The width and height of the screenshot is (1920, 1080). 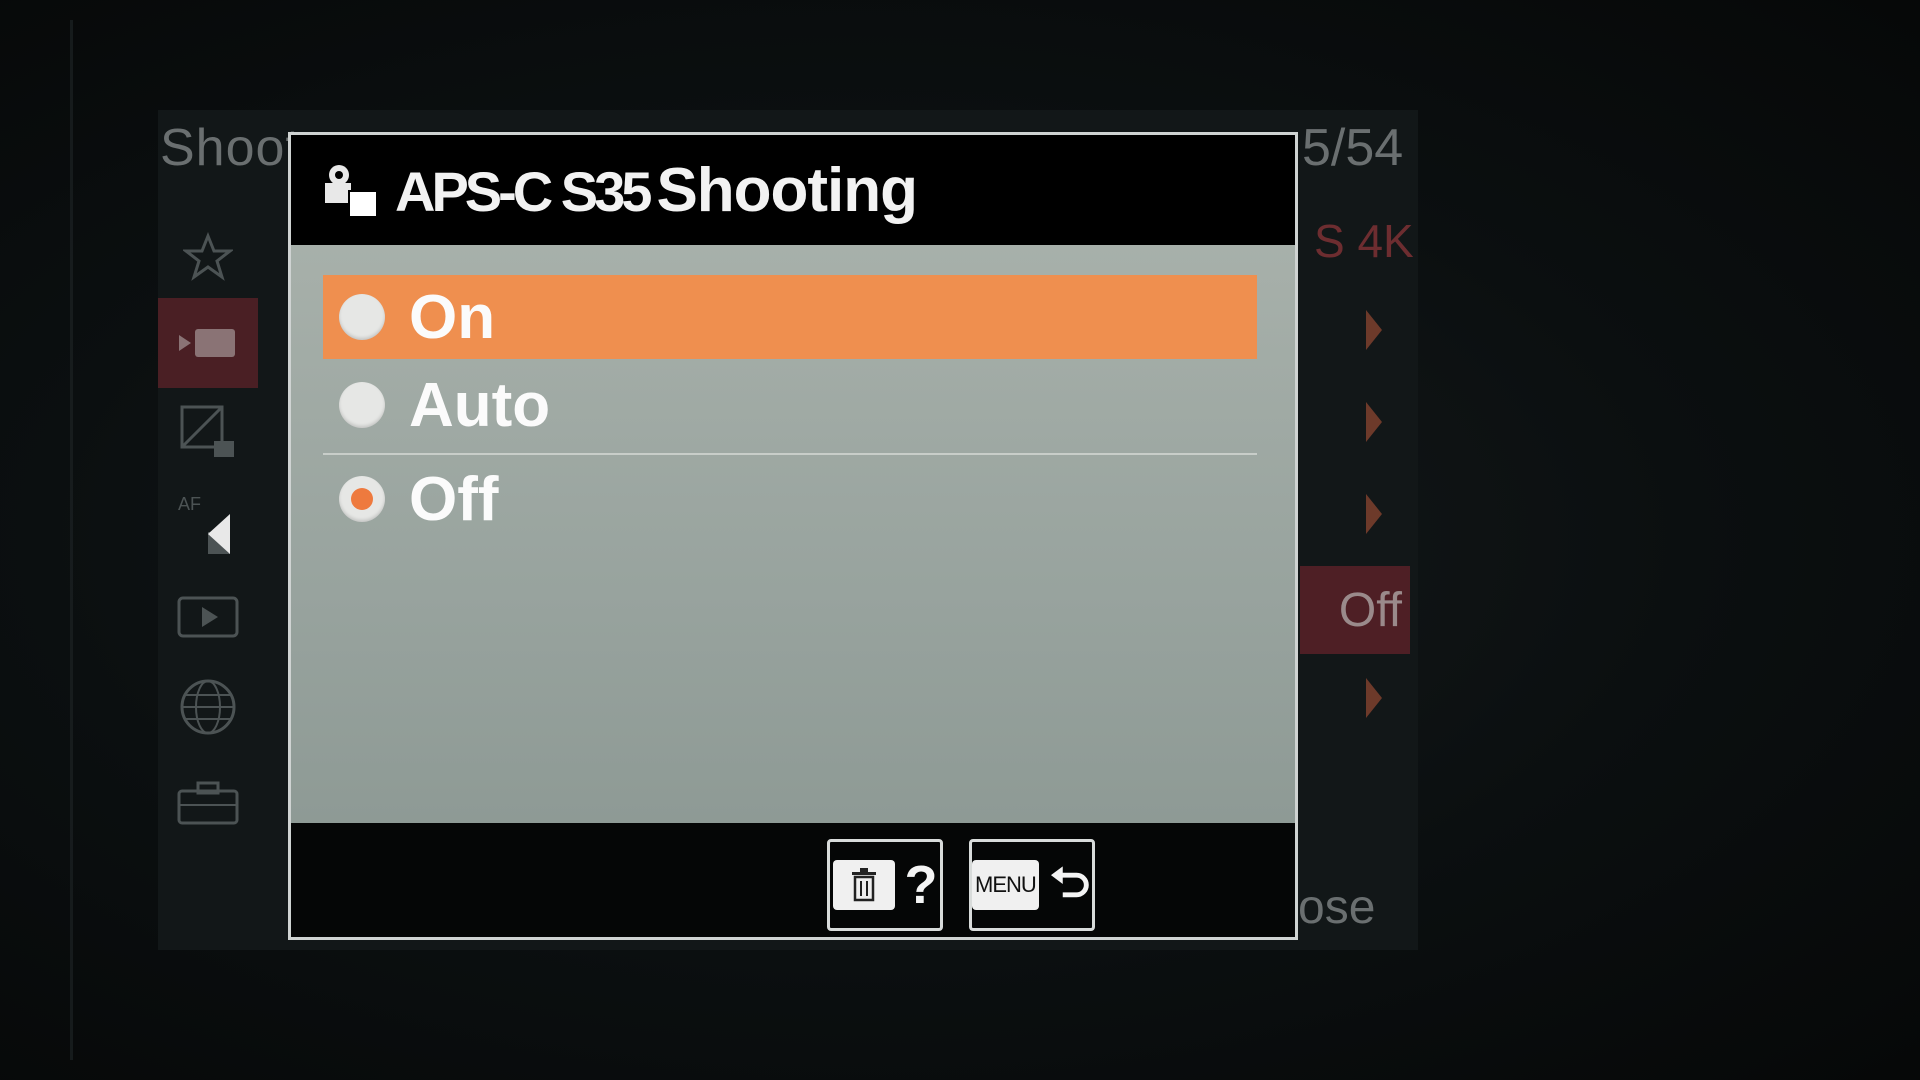 What do you see at coordinates (790, 499) in the screenshot?
I see `option-off: Off` at bounding box center [790, 499].